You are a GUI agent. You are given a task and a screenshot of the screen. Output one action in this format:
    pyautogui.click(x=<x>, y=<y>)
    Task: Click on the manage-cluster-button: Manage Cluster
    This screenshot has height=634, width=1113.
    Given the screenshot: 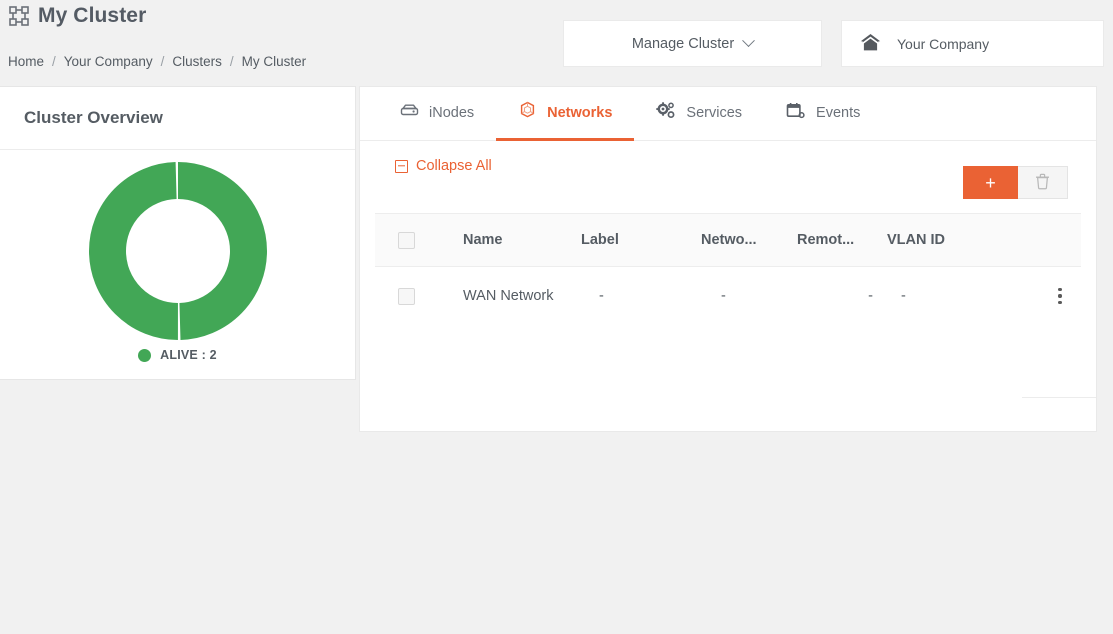 What is the action you would take?
    pyautogui.click(x=692, y=43)
    